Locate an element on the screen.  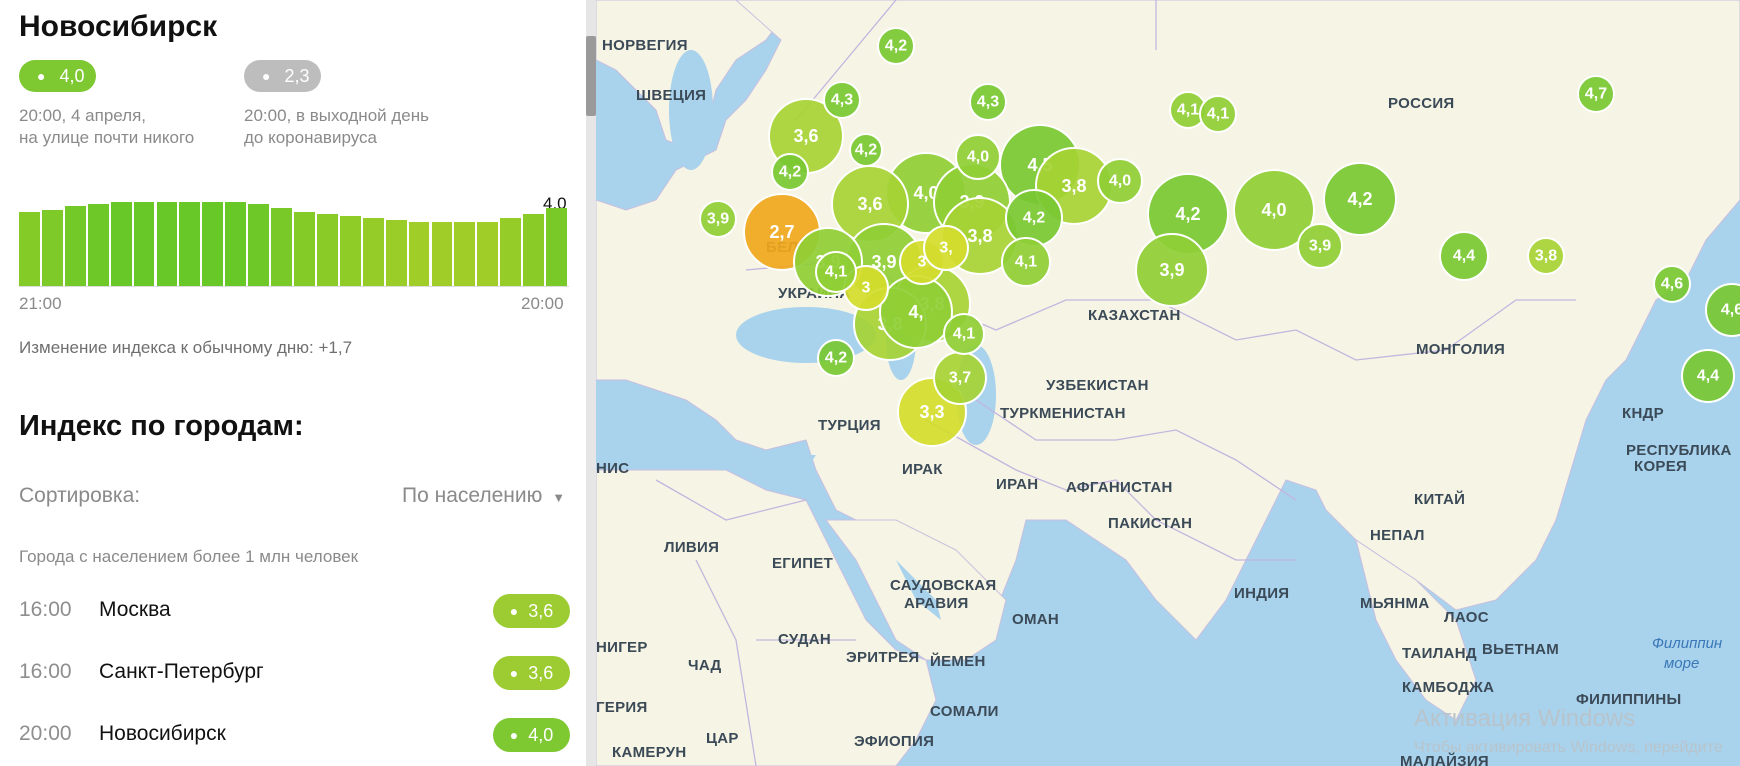
city-bubble-value: 4,6 is located at coordinates (1672, 284).